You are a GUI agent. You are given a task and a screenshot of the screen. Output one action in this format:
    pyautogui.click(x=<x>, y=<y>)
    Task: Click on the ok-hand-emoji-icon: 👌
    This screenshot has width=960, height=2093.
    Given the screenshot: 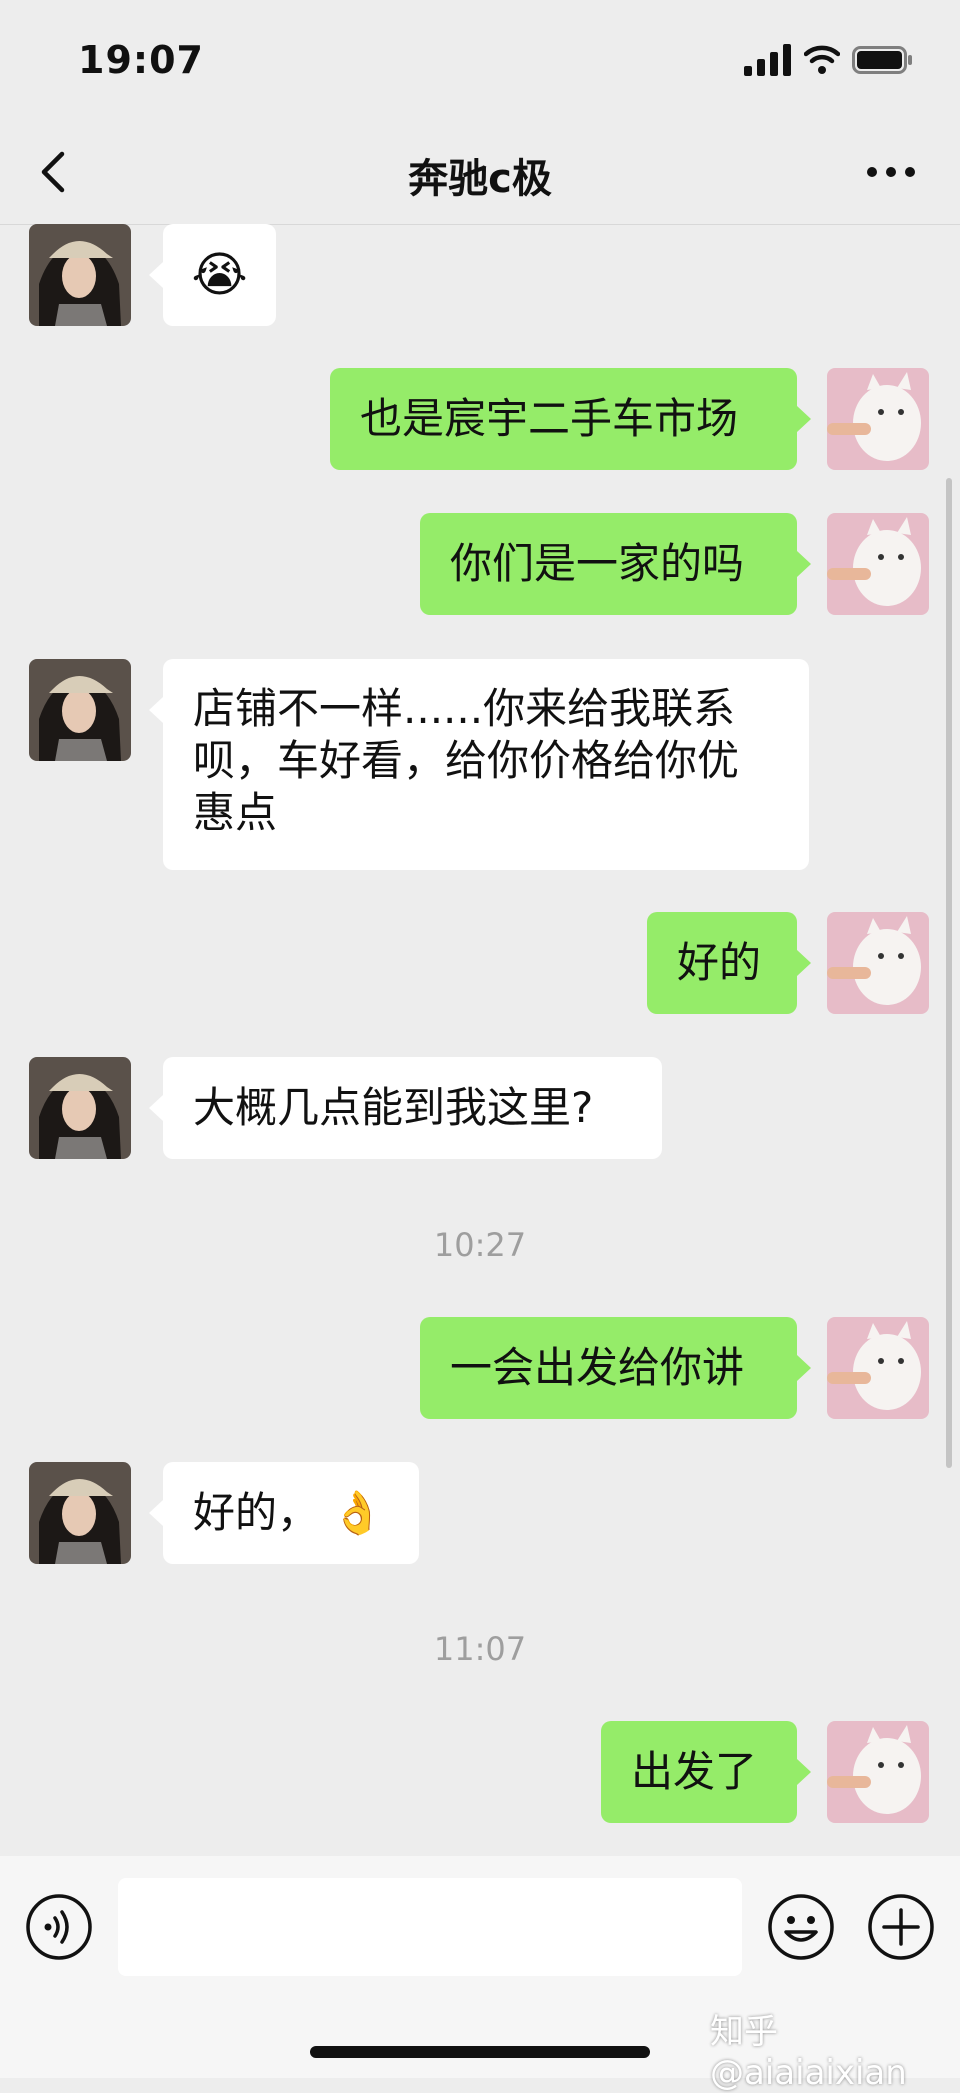 What is the action you would take?
    pyautogui.click(x=357, y=1512)
    